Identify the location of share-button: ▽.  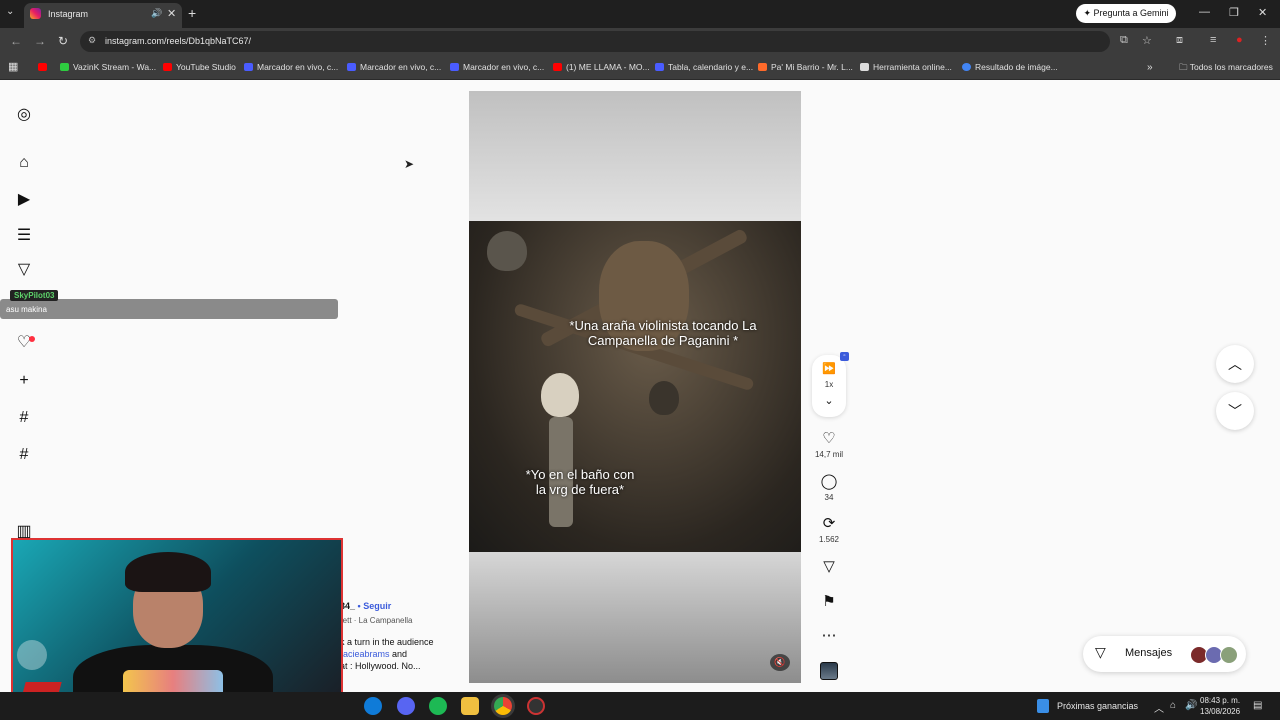
(829, 567).